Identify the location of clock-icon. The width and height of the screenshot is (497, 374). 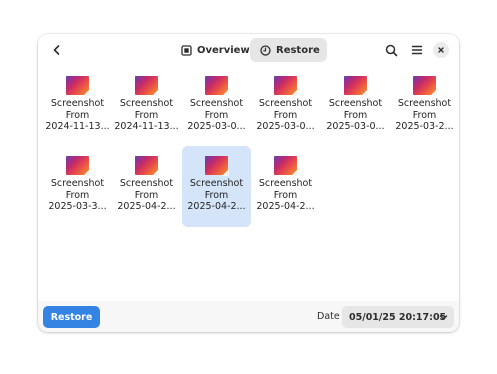
(265, 50).